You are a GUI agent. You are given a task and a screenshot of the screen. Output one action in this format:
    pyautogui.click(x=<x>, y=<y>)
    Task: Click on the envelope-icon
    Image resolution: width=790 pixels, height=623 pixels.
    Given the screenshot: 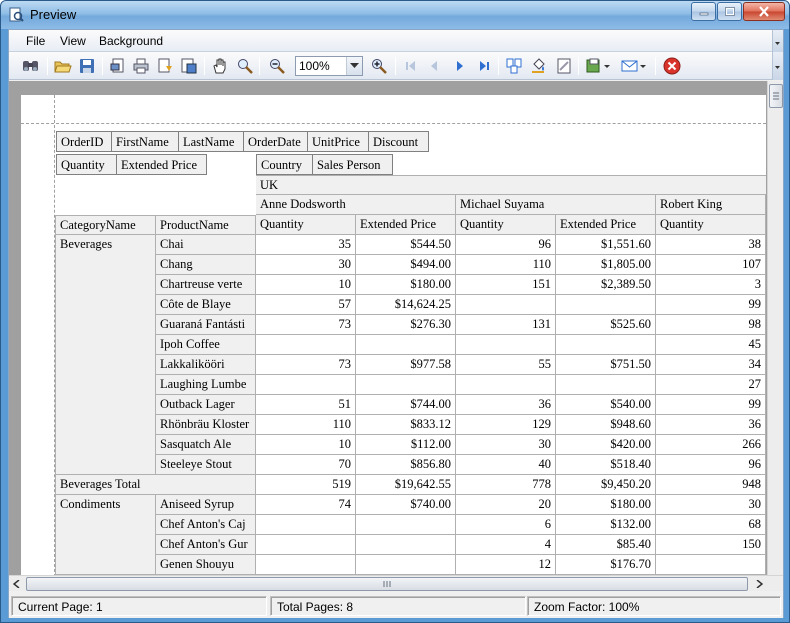 What is the action you would take?
    pyautogui.click(x=633, y=66)
    